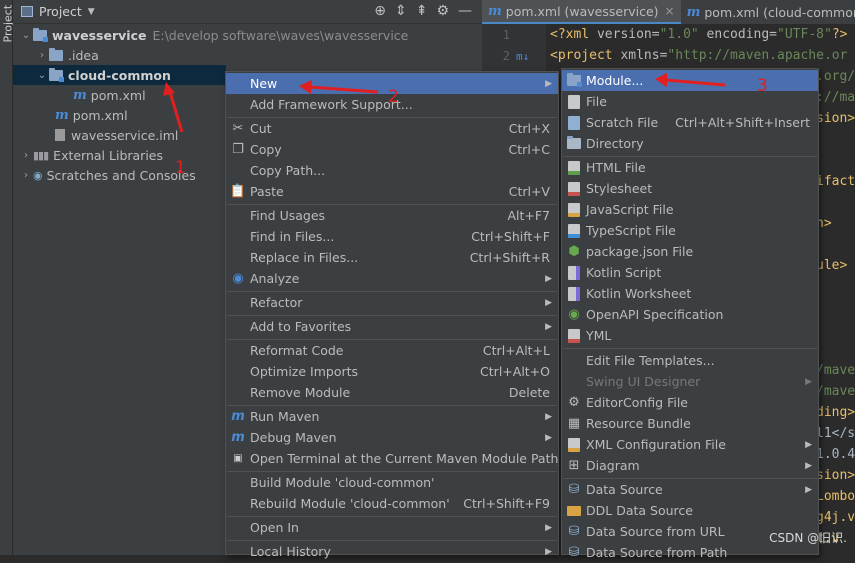  Describe the element at coordinates (690, 510) in the screenshot. I see `menu-item-ddl-data-source: DDL Data Source` at that location.